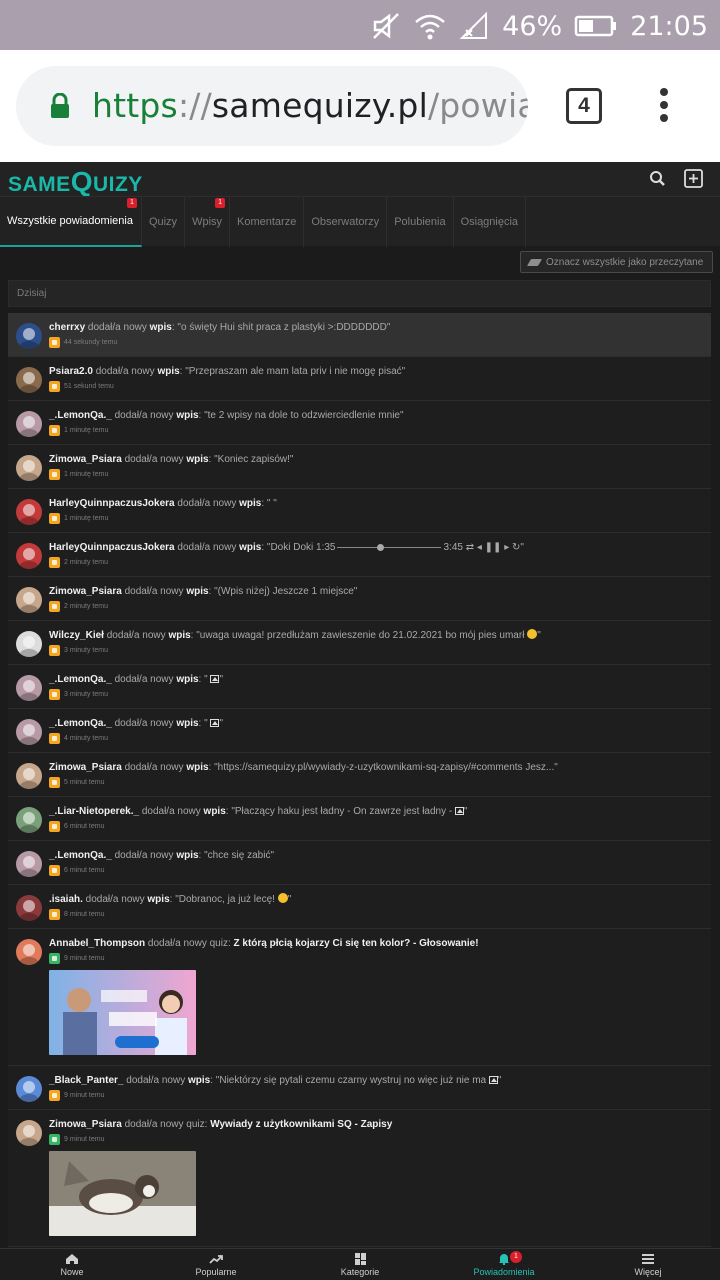 The image size is (720, 1280). What do you see at coordinates (648, 1264) in the screenshot?
I see `nav-więcej: Więcej` at bounding box center [648, 1264].